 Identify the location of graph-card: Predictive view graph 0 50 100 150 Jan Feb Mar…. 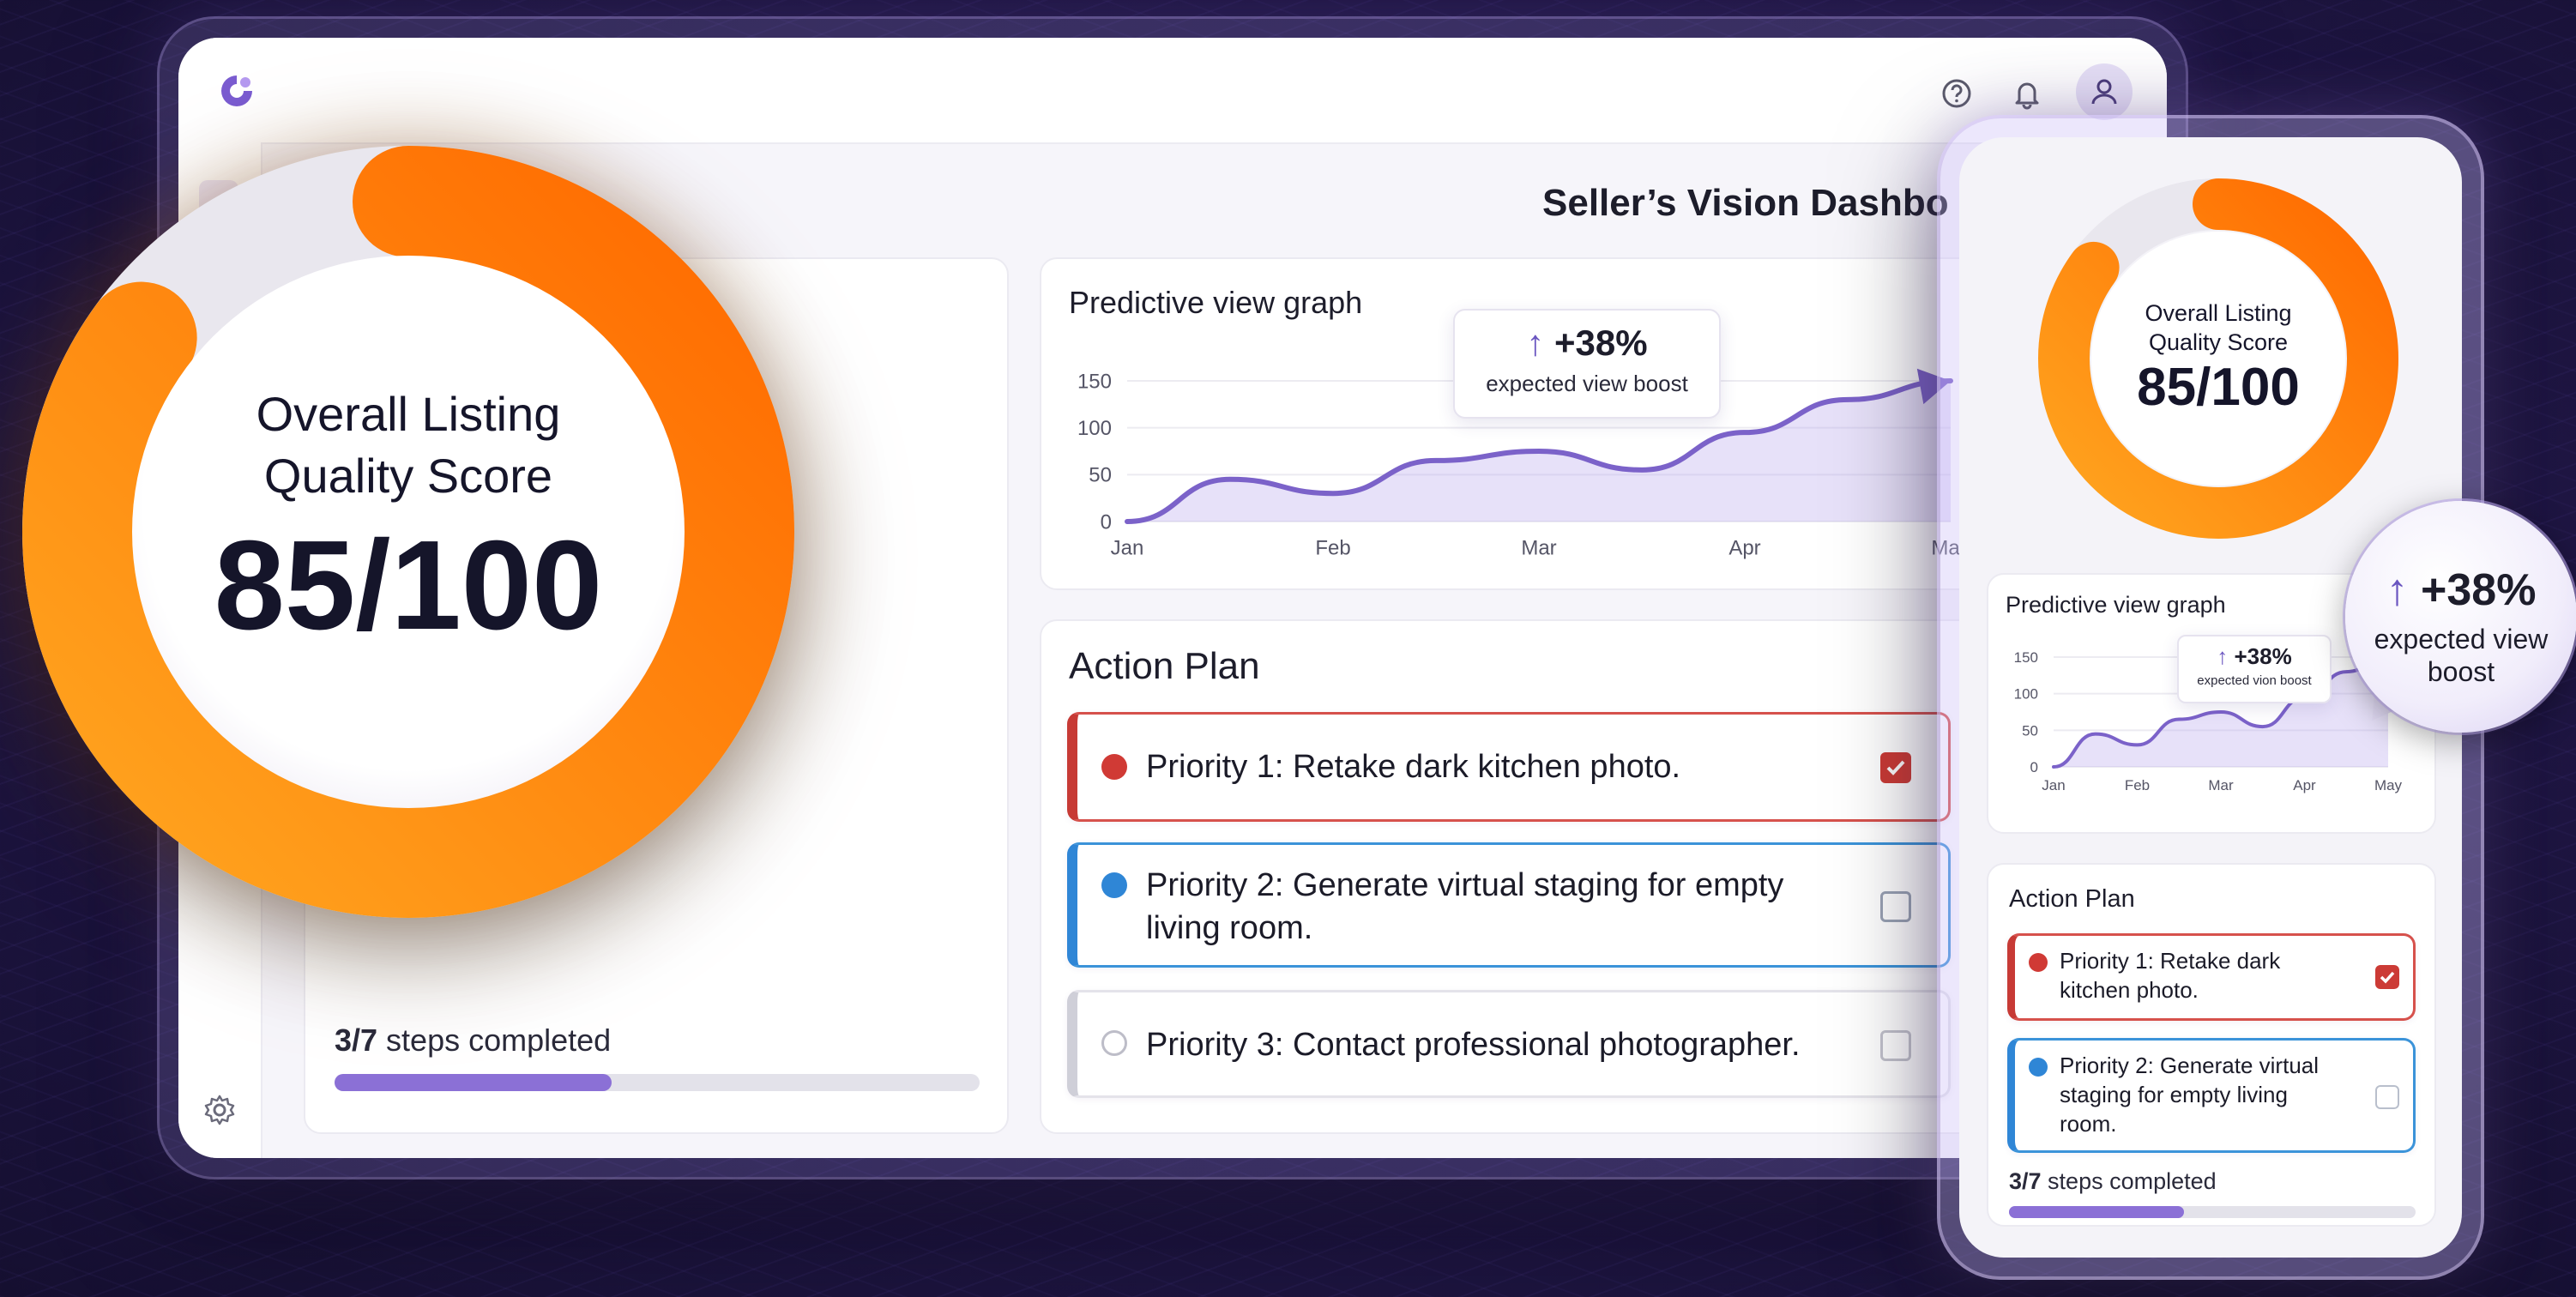
(1539, 423).